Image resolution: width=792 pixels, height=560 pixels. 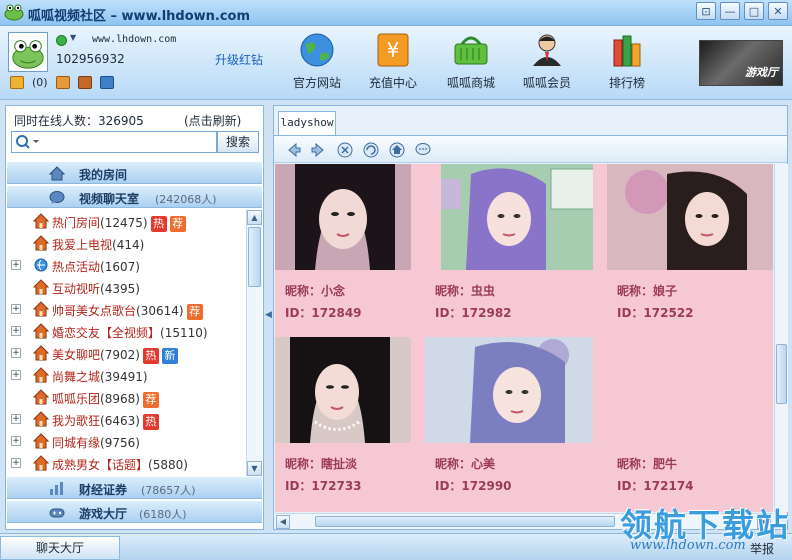 What do you see at coordinates (307, 123) in the screenshot?
I see `tab-ladyshow: ladyshow` at bounding box center [307, 123].